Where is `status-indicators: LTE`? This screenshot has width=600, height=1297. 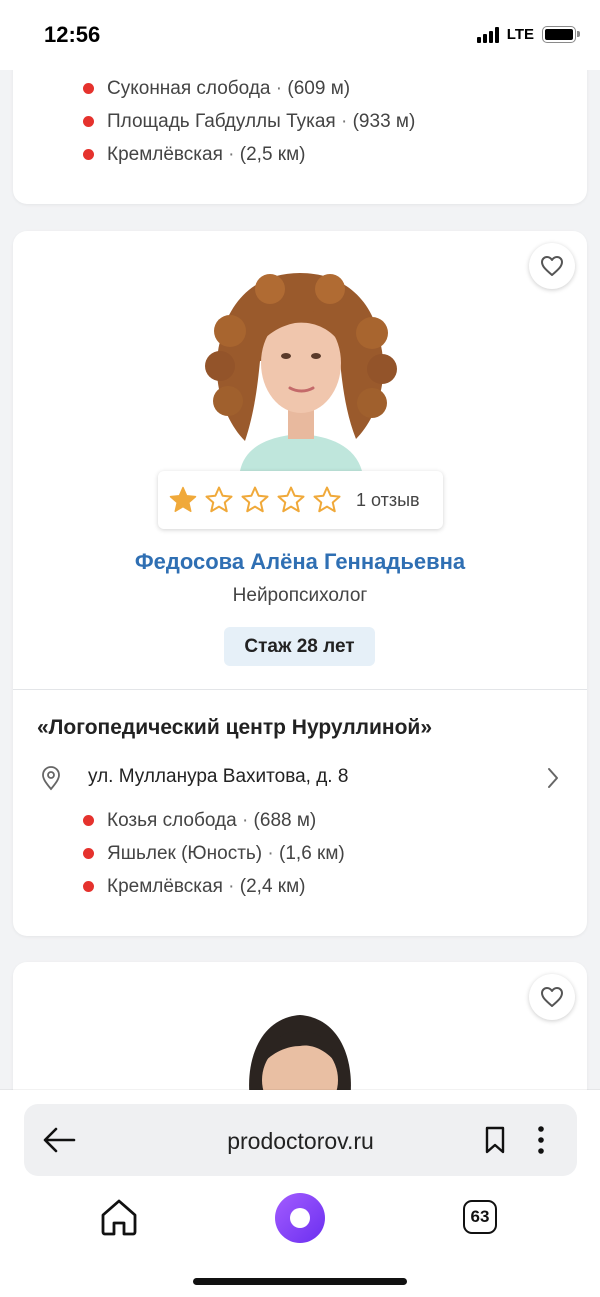 status-indicators: LTE is located at coordinates (528, 34).